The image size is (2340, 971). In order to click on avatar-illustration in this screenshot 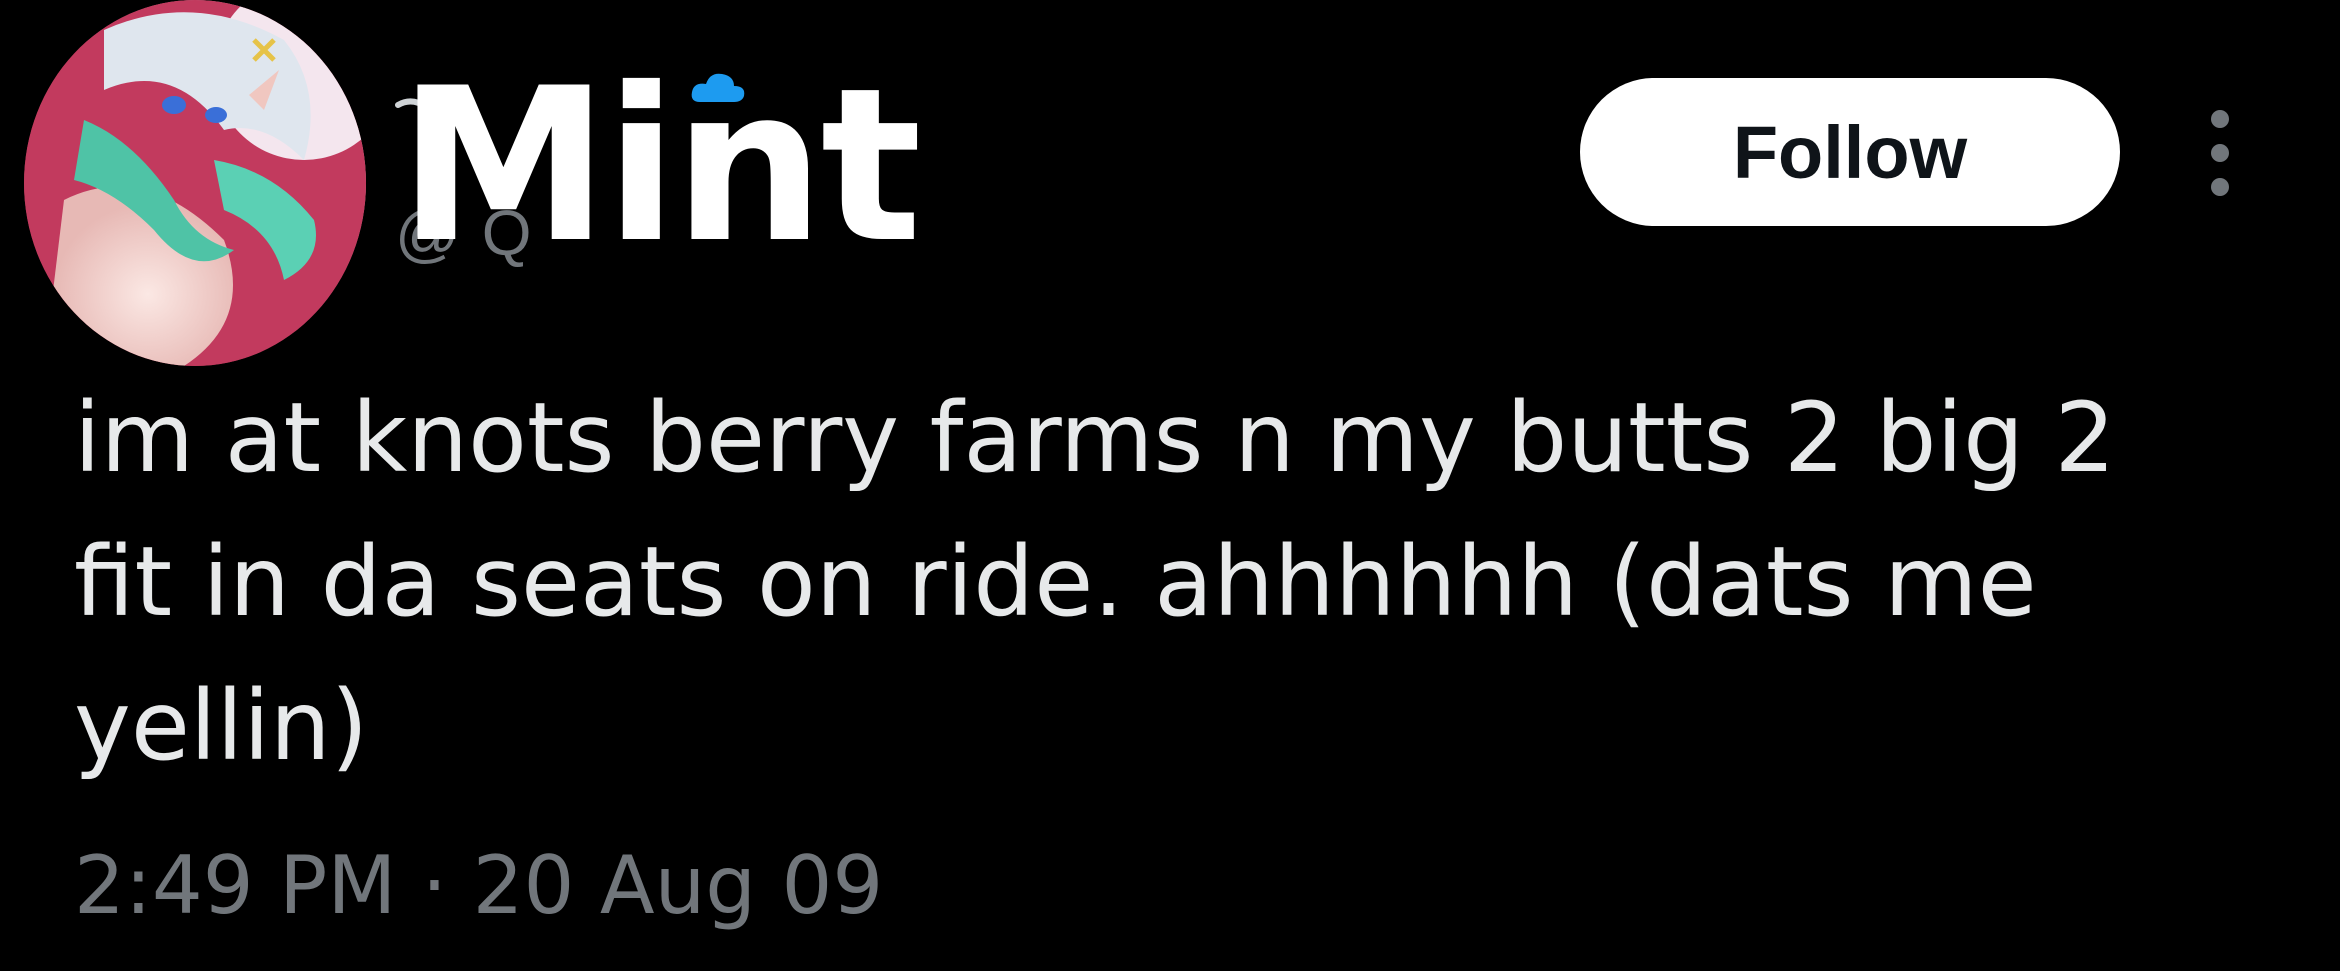, I will do `click(195, 183)`.